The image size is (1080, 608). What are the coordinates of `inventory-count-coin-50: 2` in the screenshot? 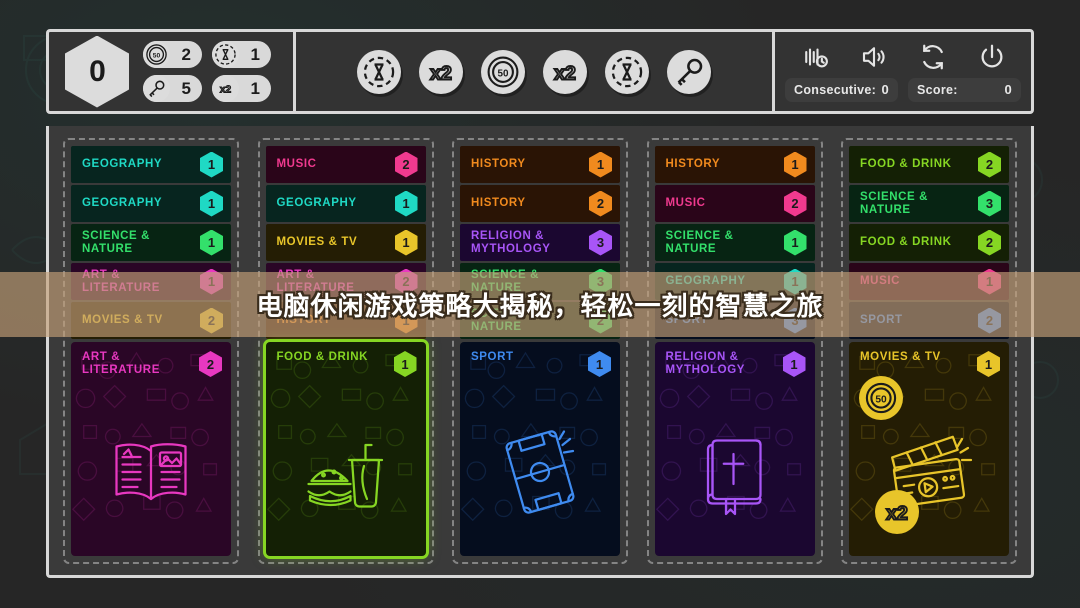 It's located at (186, 54).